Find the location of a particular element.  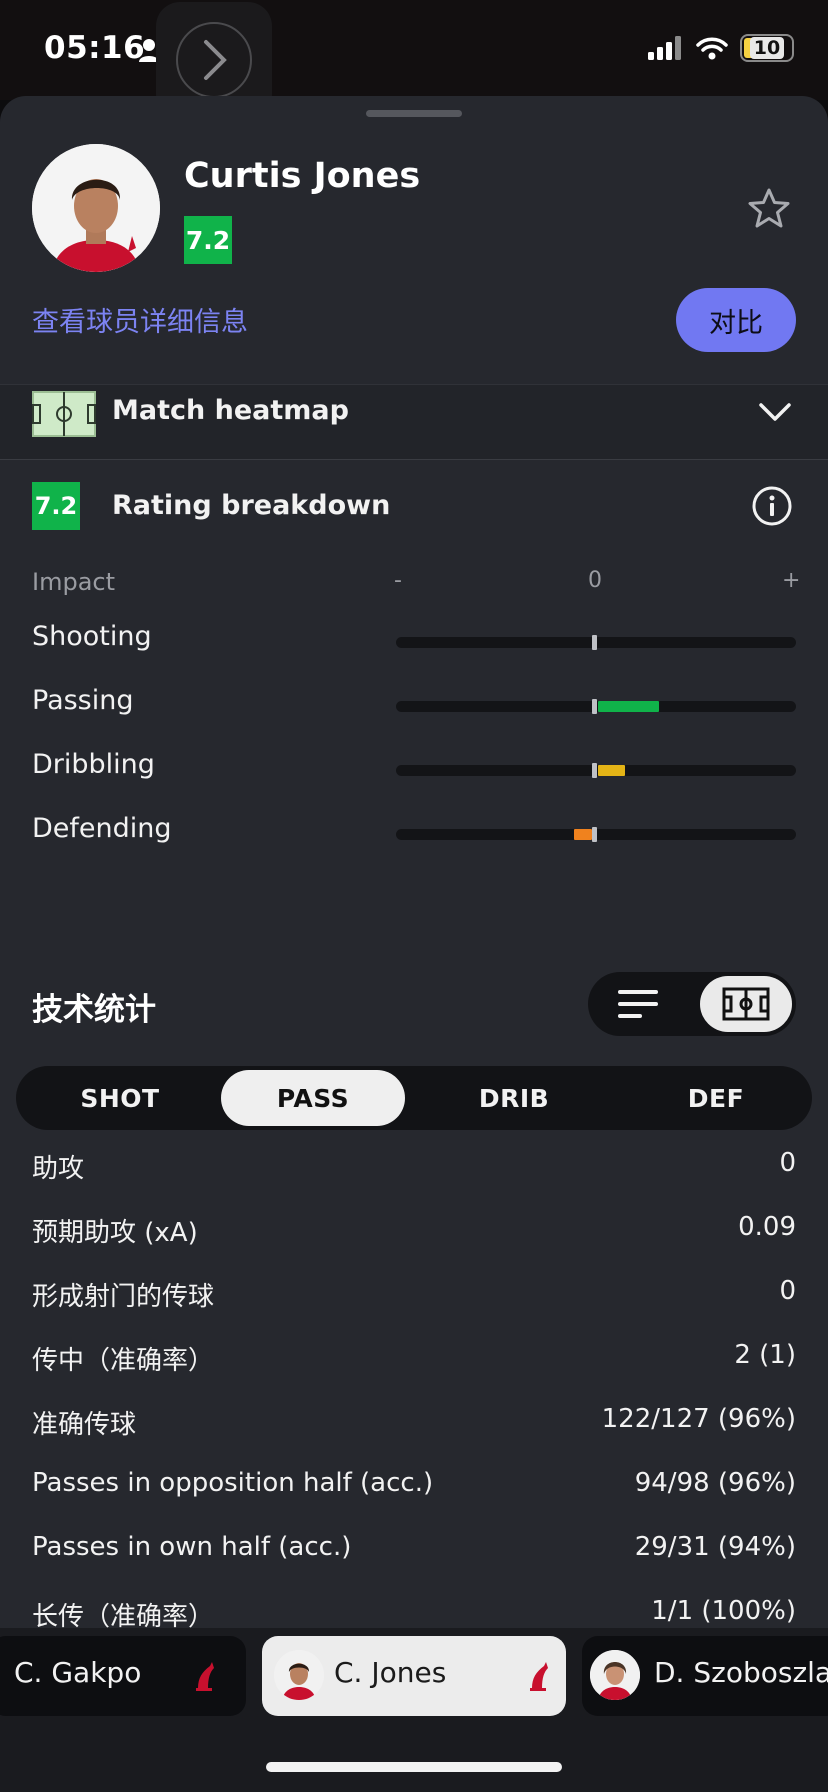

stat-category-tabs: SHOT PASS DRIB DEF is located at coordinates (414, 1098).